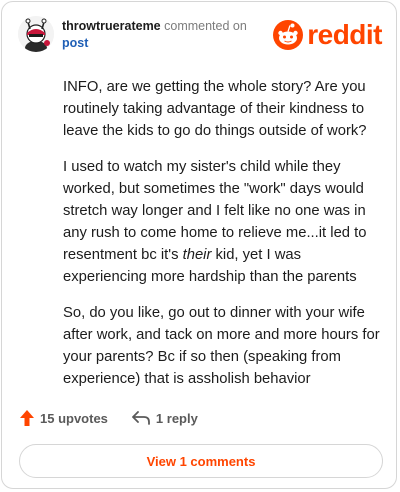 This screenshot has height=492, width=400. I want to click on avatar-icon, so click(36, 34).